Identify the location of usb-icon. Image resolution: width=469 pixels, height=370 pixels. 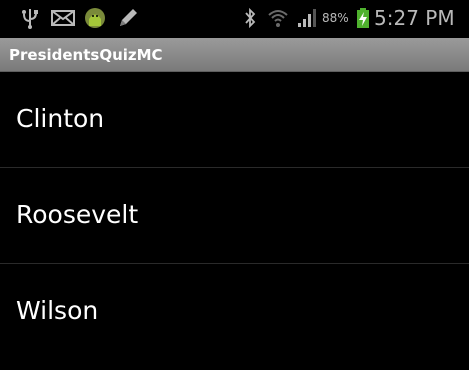
(30, 18).